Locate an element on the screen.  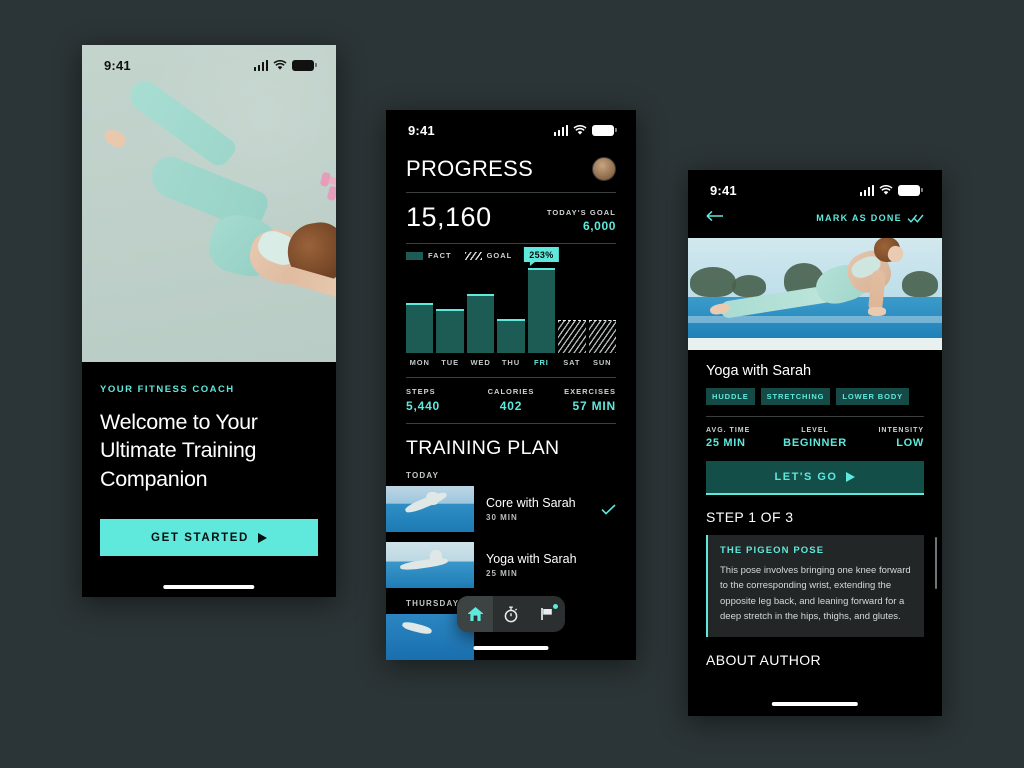
chart-x-label-mon: MON is located at coordinates (419, 363).